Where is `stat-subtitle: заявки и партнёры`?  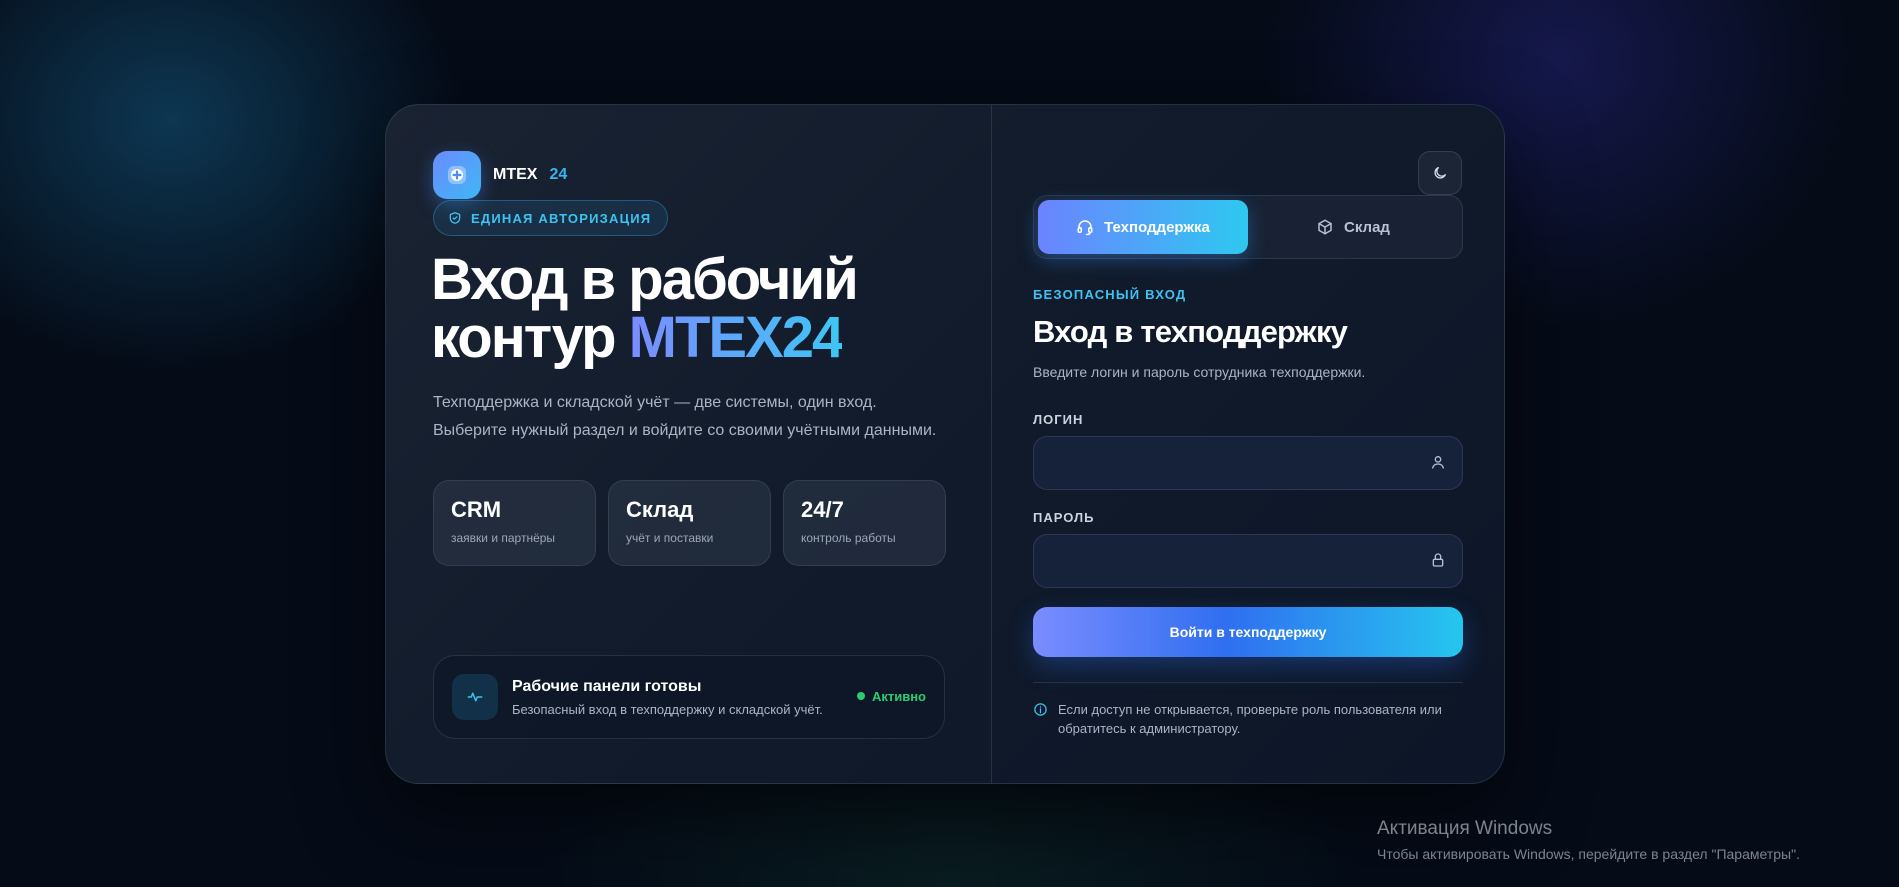
stat-subtitle: заявки и партнёры is located at coordinates (503, 538).